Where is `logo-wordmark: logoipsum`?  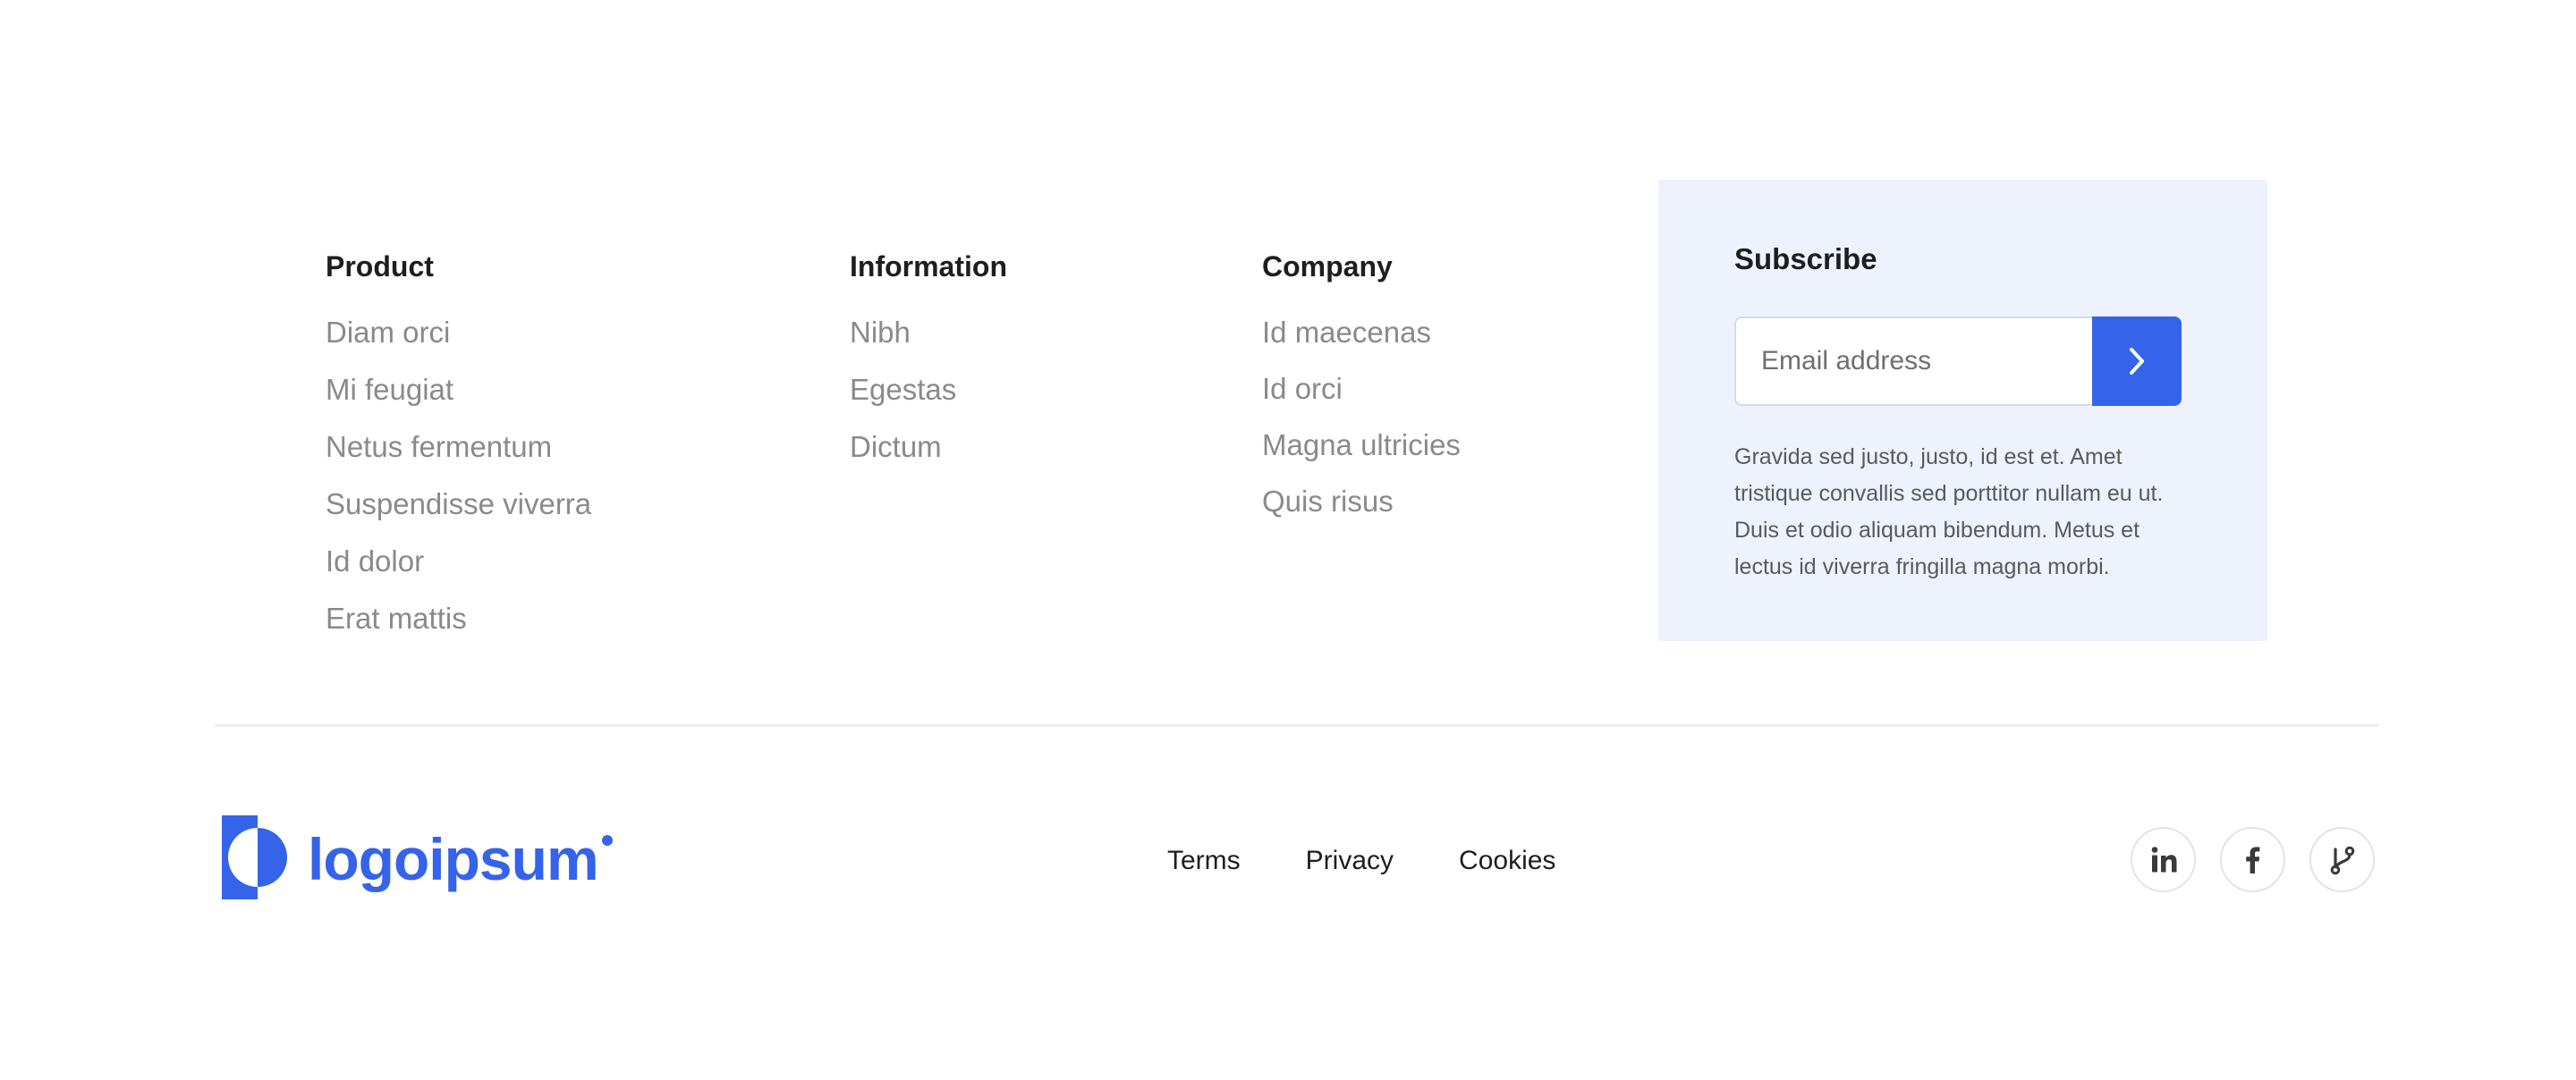
logo-wordmark: logoipsum is located at coordinates (460, 859).